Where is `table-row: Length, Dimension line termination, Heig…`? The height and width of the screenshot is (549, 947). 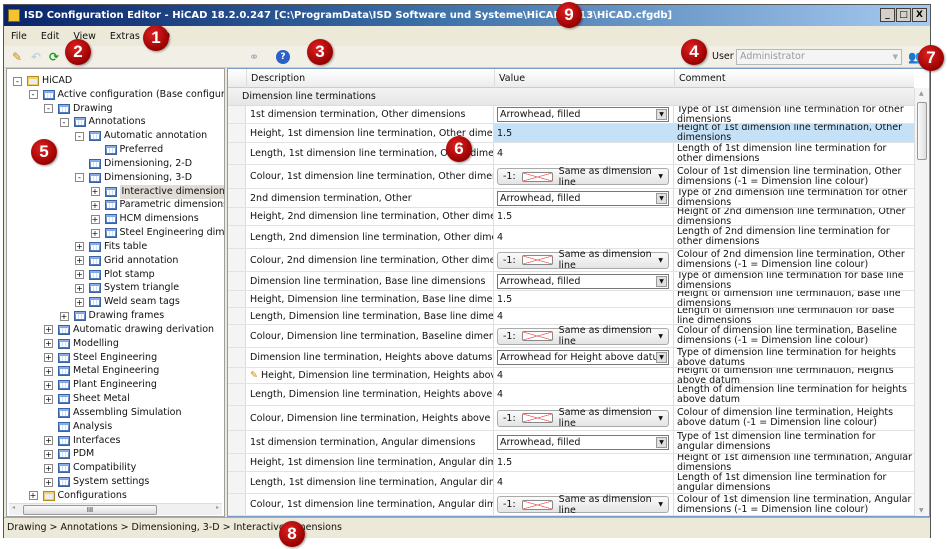 table-row: Length, Dimension line termination, Heig… is located at coordinates (571, 395).